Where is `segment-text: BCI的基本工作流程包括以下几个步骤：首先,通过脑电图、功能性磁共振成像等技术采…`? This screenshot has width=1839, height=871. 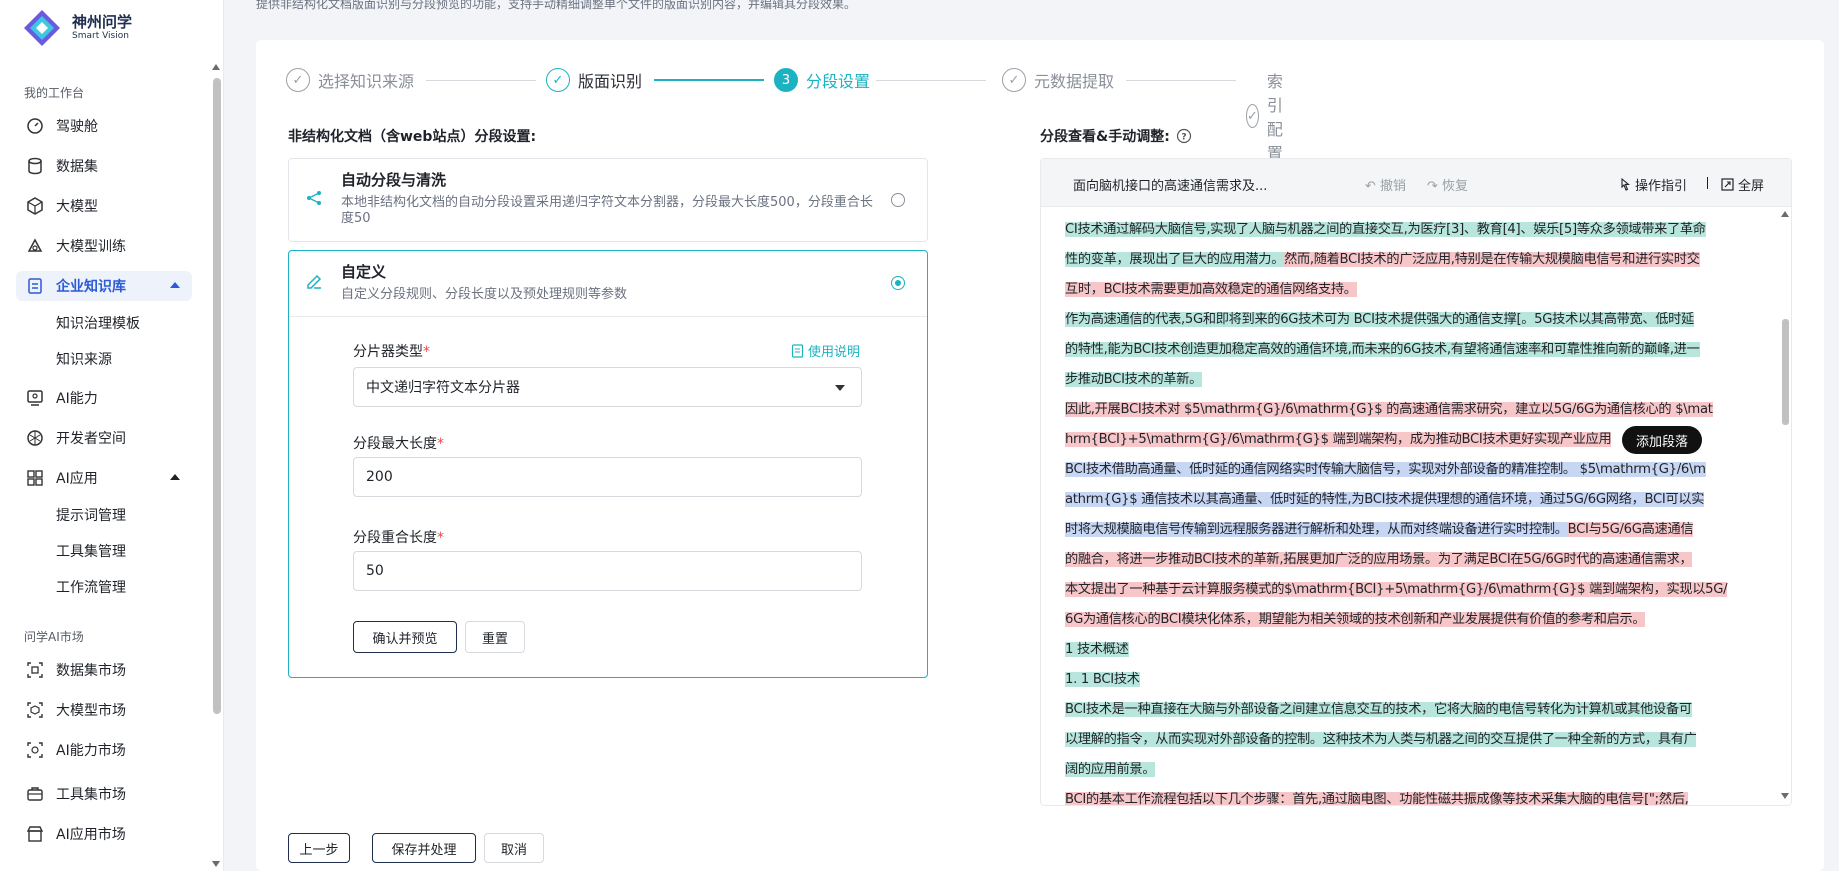 segment-text: BCI的基本工作流程包括以下几个步骤：首先,通过脑电图、功能性磁共振成像等技术采… is located at coordinates (1377, 799).